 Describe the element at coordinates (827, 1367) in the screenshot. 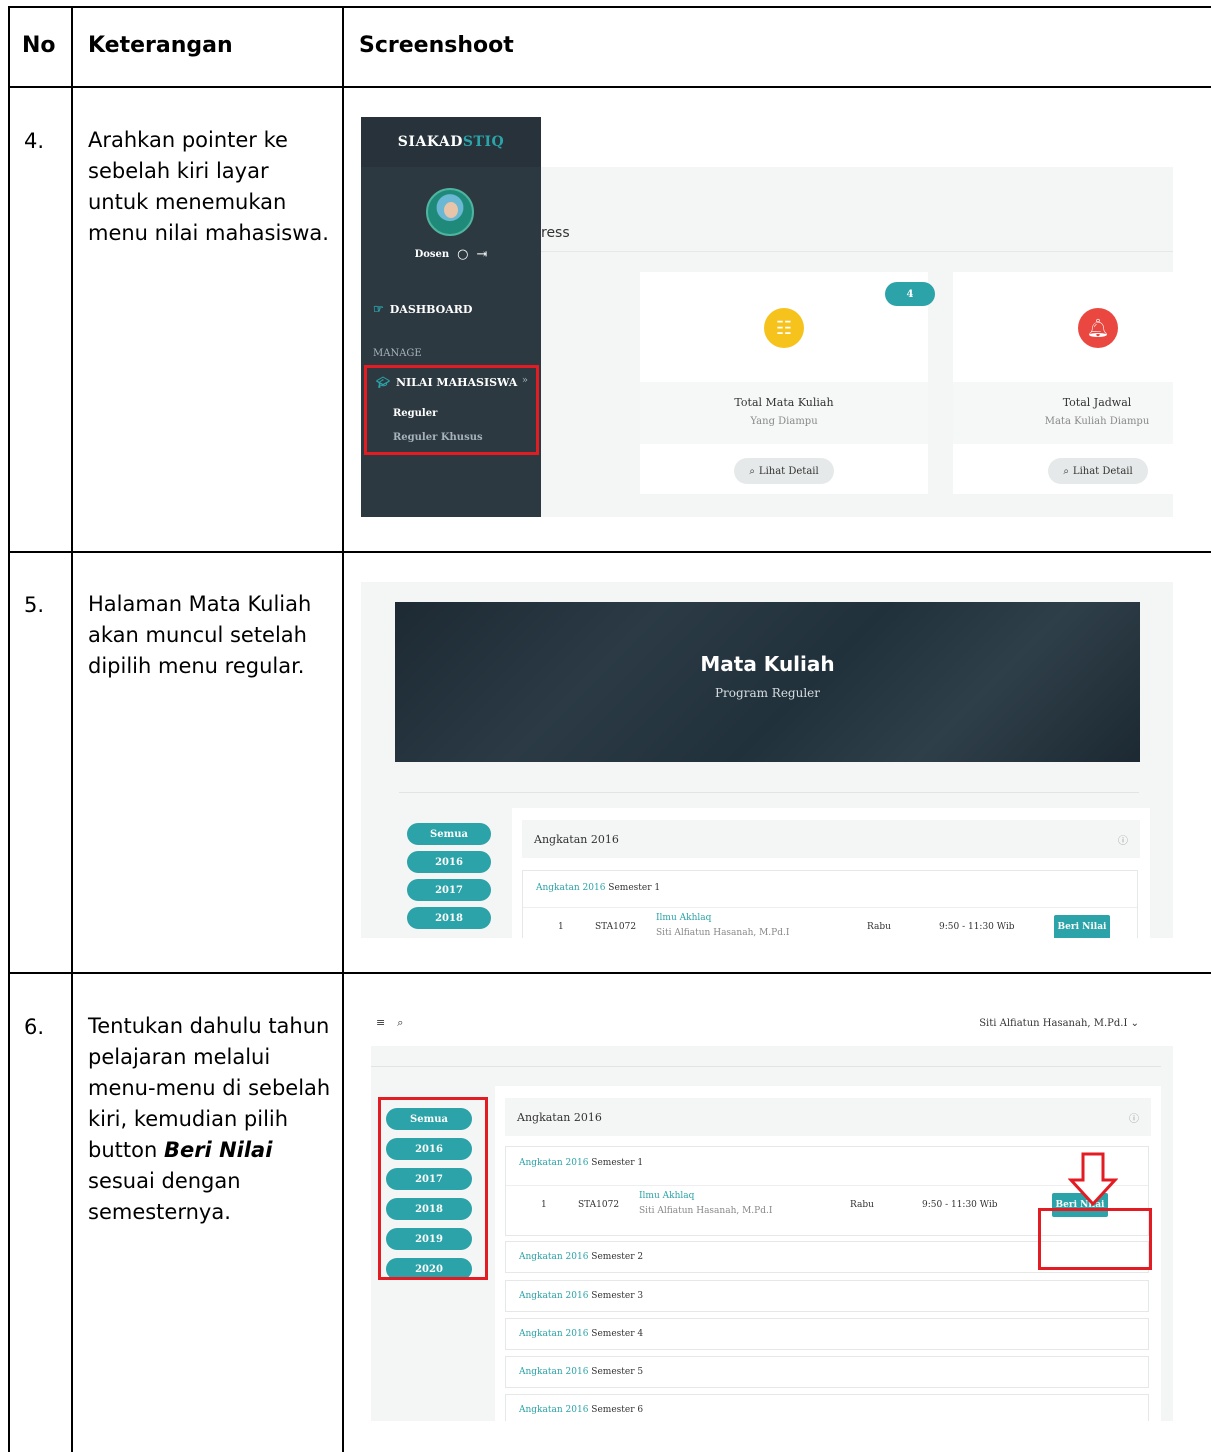

I see `semester-title: Angkatan 2016 Semester 5` at that location.